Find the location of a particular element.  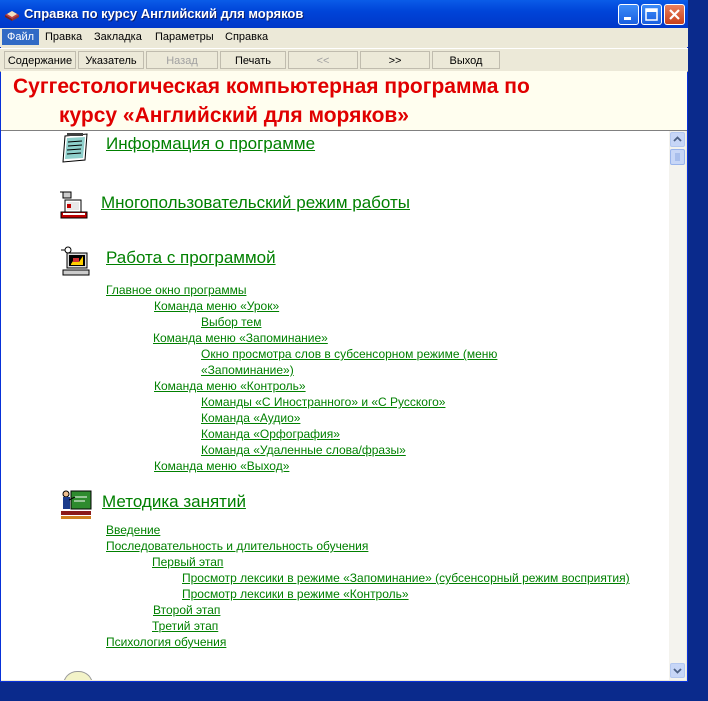

scroll-down-button is located at coordinates (677, 670).